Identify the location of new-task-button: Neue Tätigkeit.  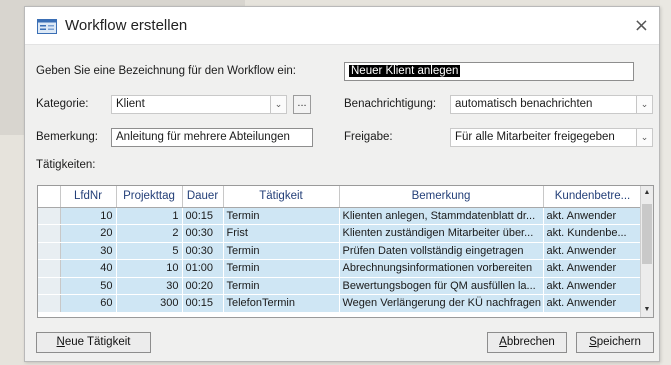
(93, 342).